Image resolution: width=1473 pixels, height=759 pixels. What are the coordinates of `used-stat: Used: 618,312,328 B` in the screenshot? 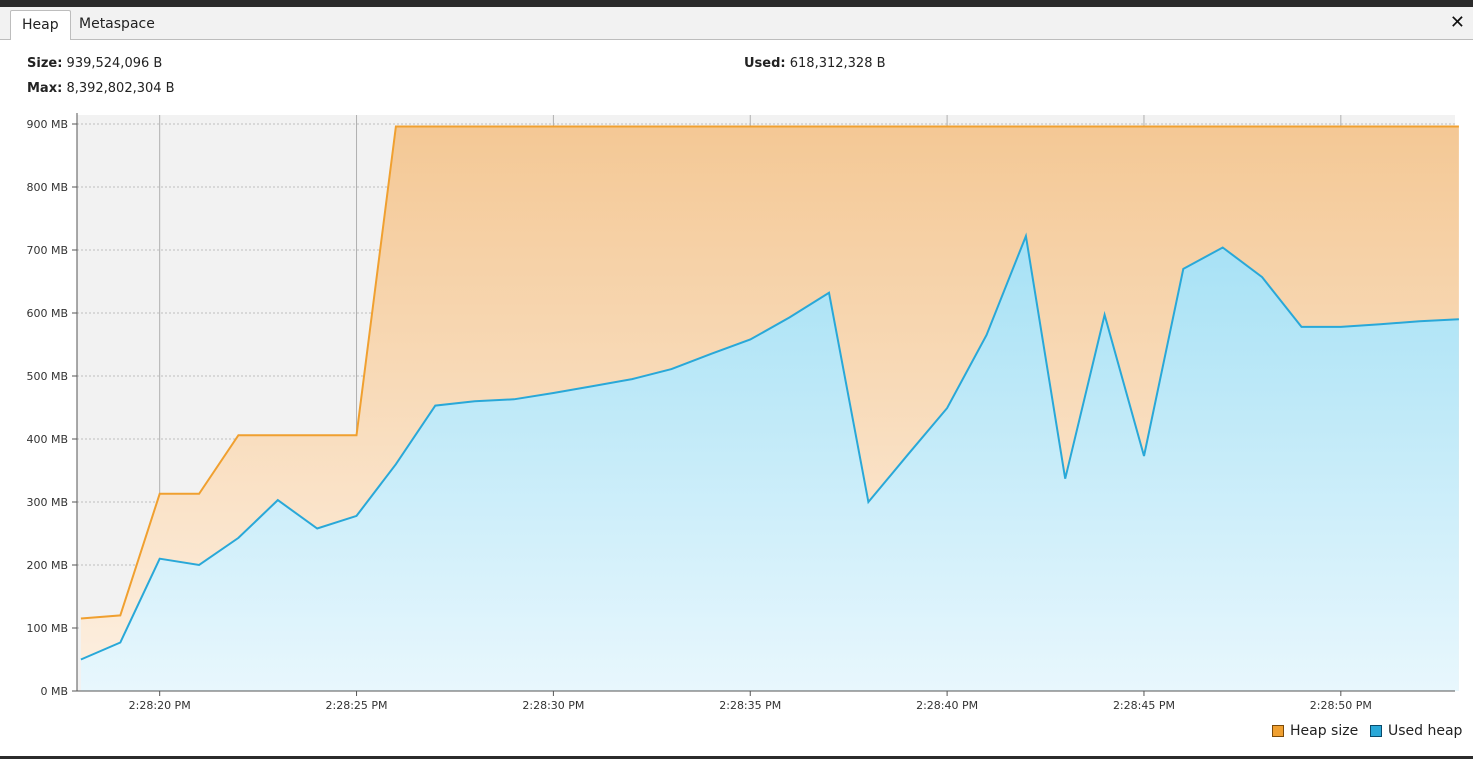 It's located at (815, 63).